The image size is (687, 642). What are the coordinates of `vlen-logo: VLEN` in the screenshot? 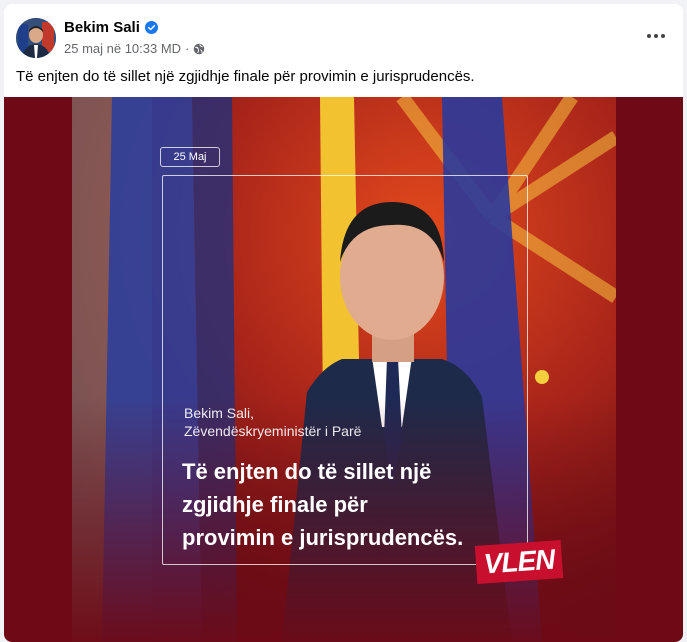 It's located at (519, 562).